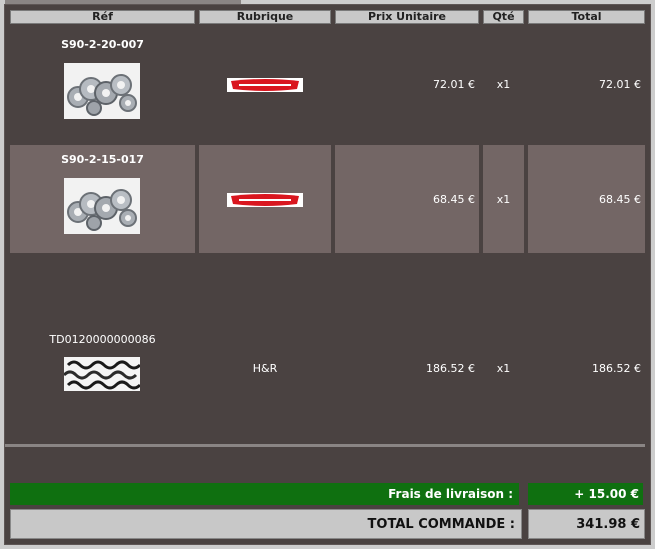 This screenshot has height=549, width=655. I want to click on line-total: 72.01 €, so click(620, 84).